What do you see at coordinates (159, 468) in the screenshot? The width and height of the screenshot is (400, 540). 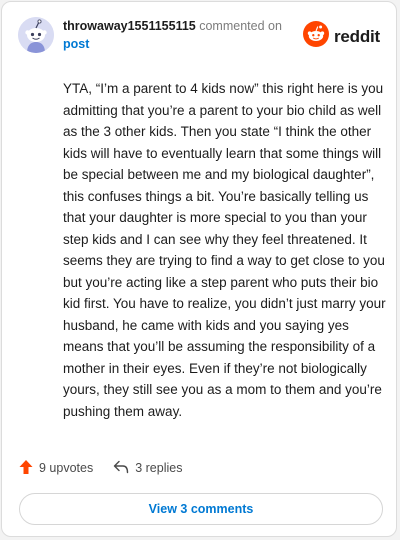 I see `reply-count: 3 replies` at bounding box center [159, 468].